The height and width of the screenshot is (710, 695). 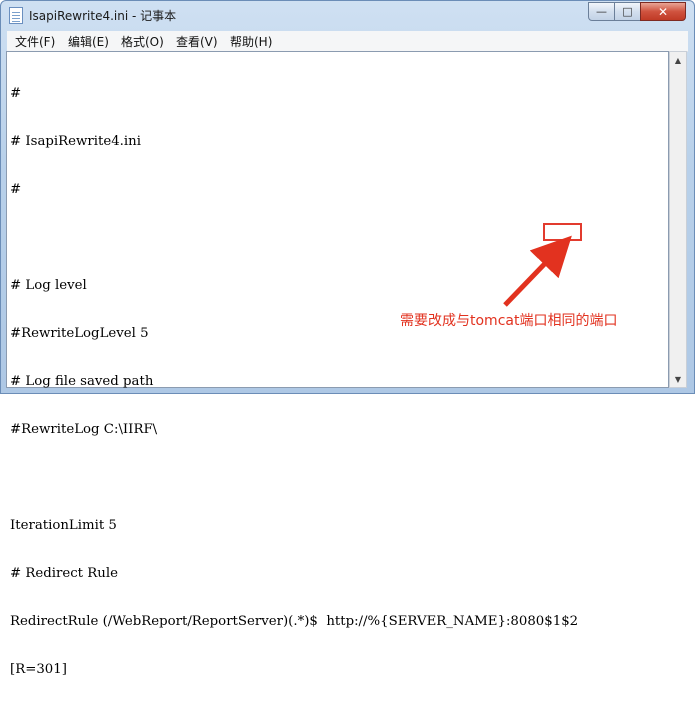 What do you see at coordinates (509, 321) in the screenshot?
I see `annotation-note: 需要改成与tomcat端口相同的端口` at bounding box center [509, 321].